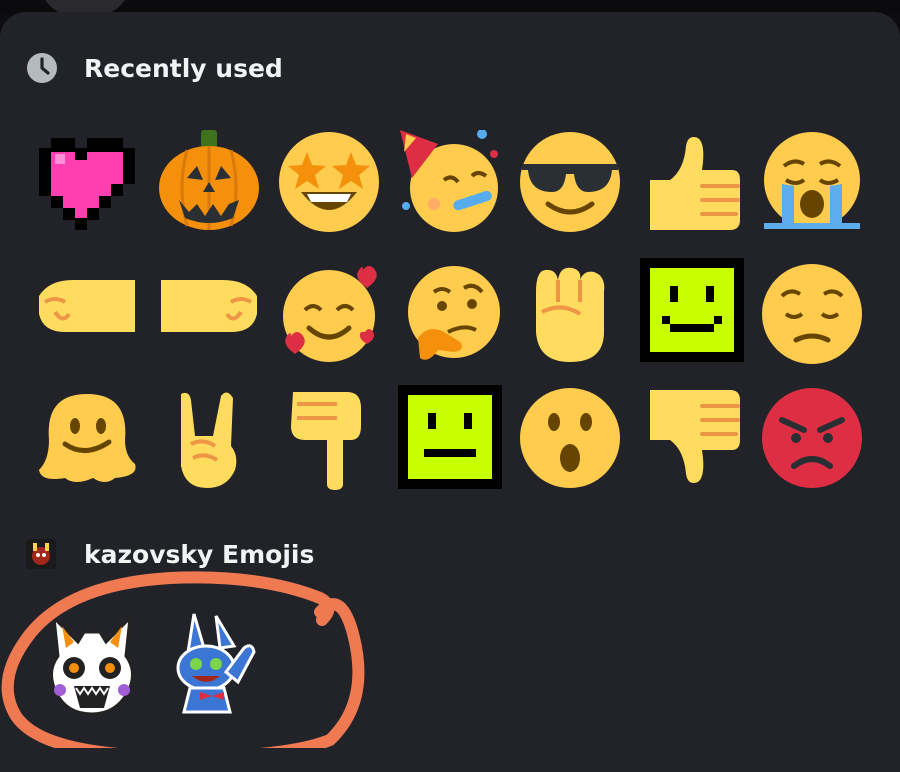  What do you see at coordinates (41, 554) in the screenshot?
I see `server-icon` at bounding box center [41, 554].